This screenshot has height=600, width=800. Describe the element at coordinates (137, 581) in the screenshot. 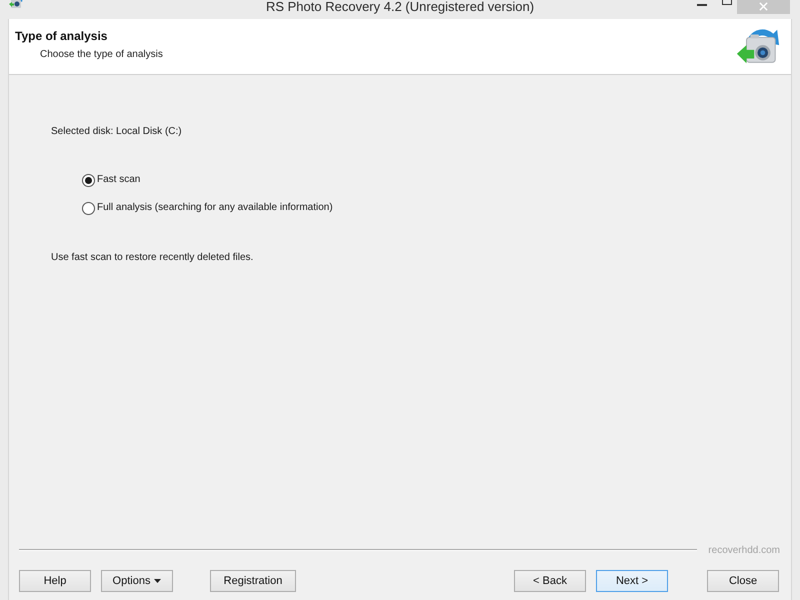

I see `dropdown-button: Options` at that location.